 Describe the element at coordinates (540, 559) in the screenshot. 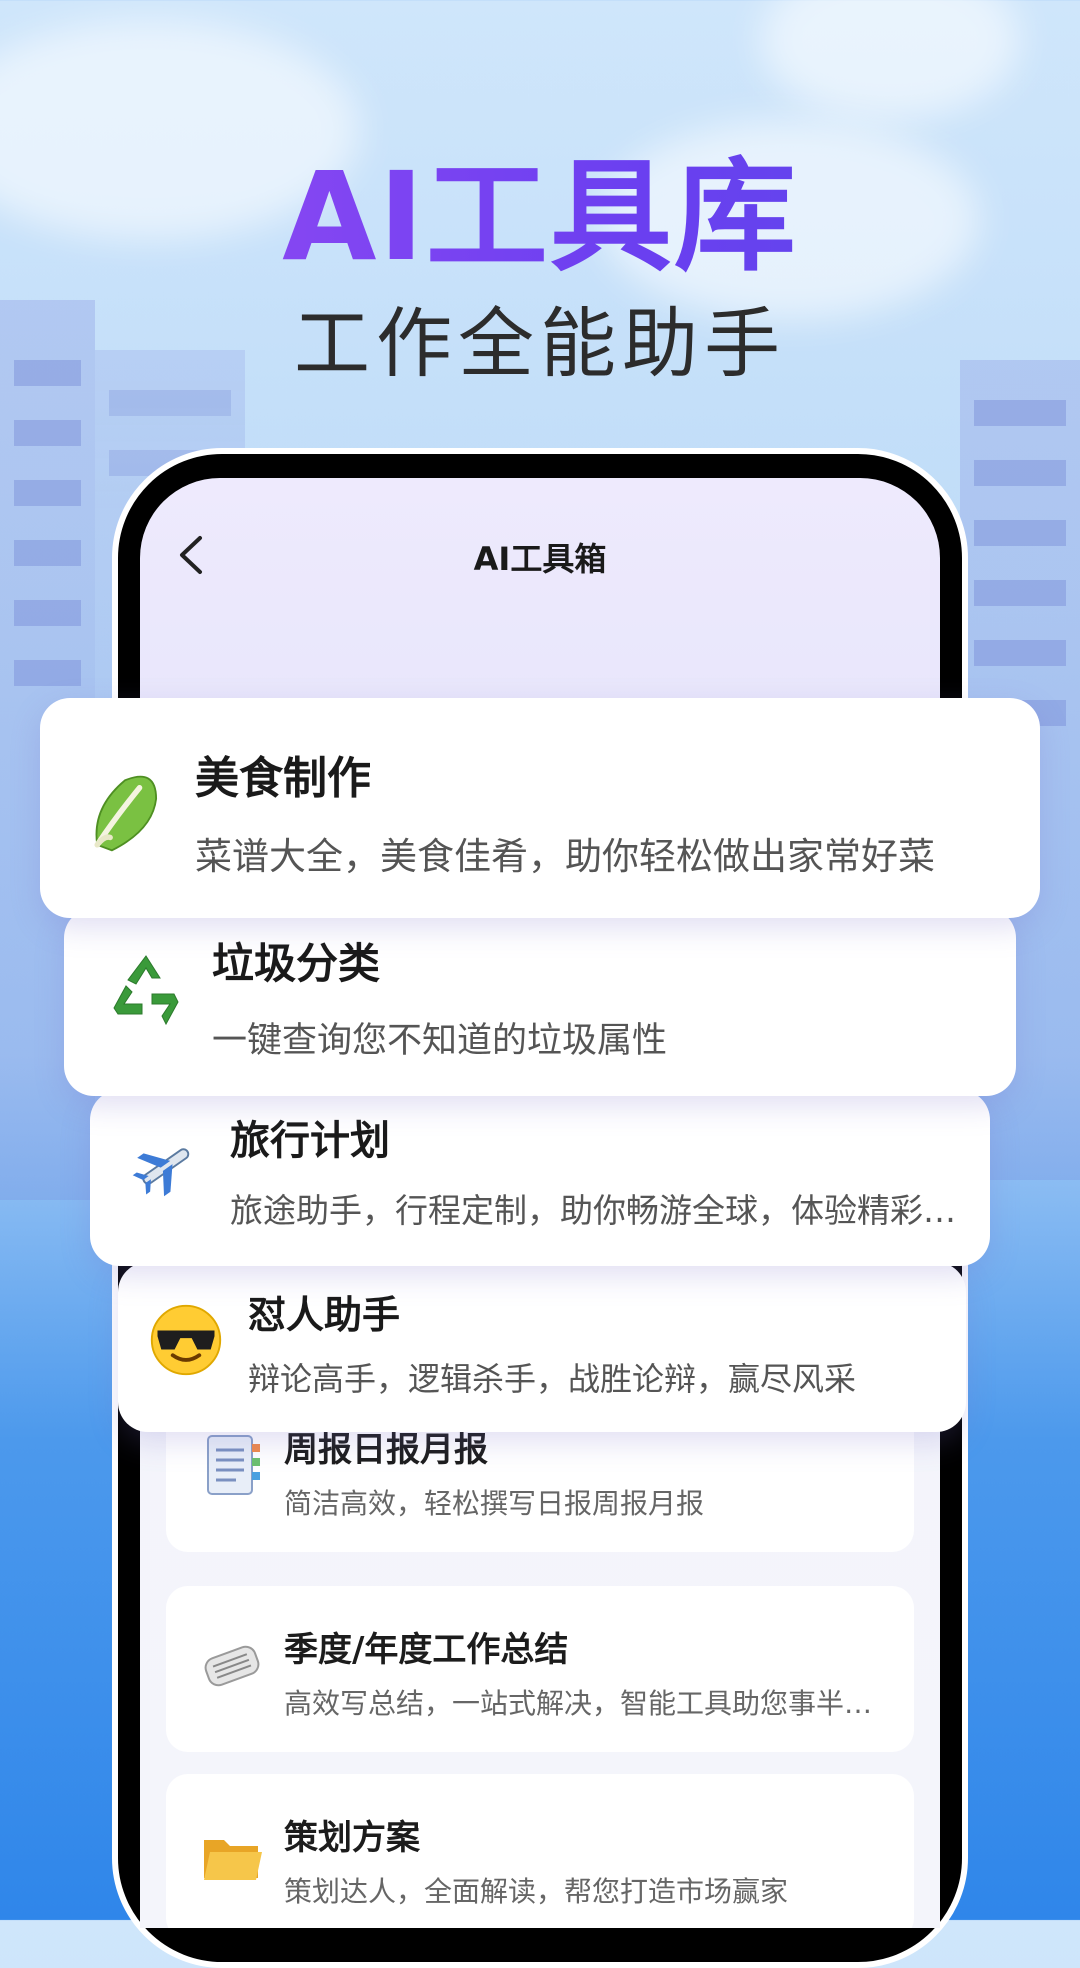

I see `screen-title: AI工具箱` at that location.